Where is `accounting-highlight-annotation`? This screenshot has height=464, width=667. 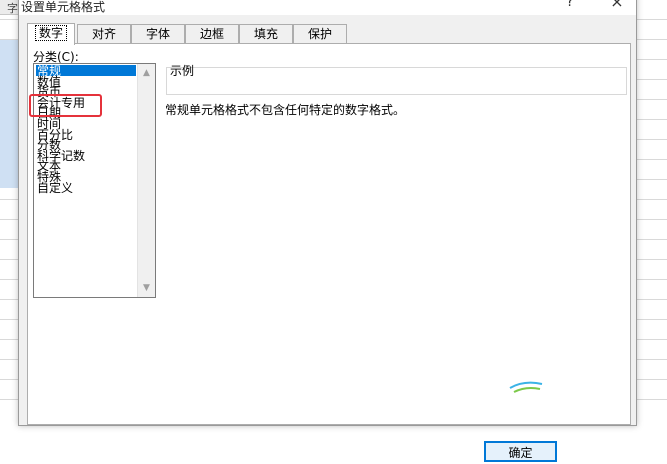
accounting-highlight-annotation is located at coordinates (65, 105).